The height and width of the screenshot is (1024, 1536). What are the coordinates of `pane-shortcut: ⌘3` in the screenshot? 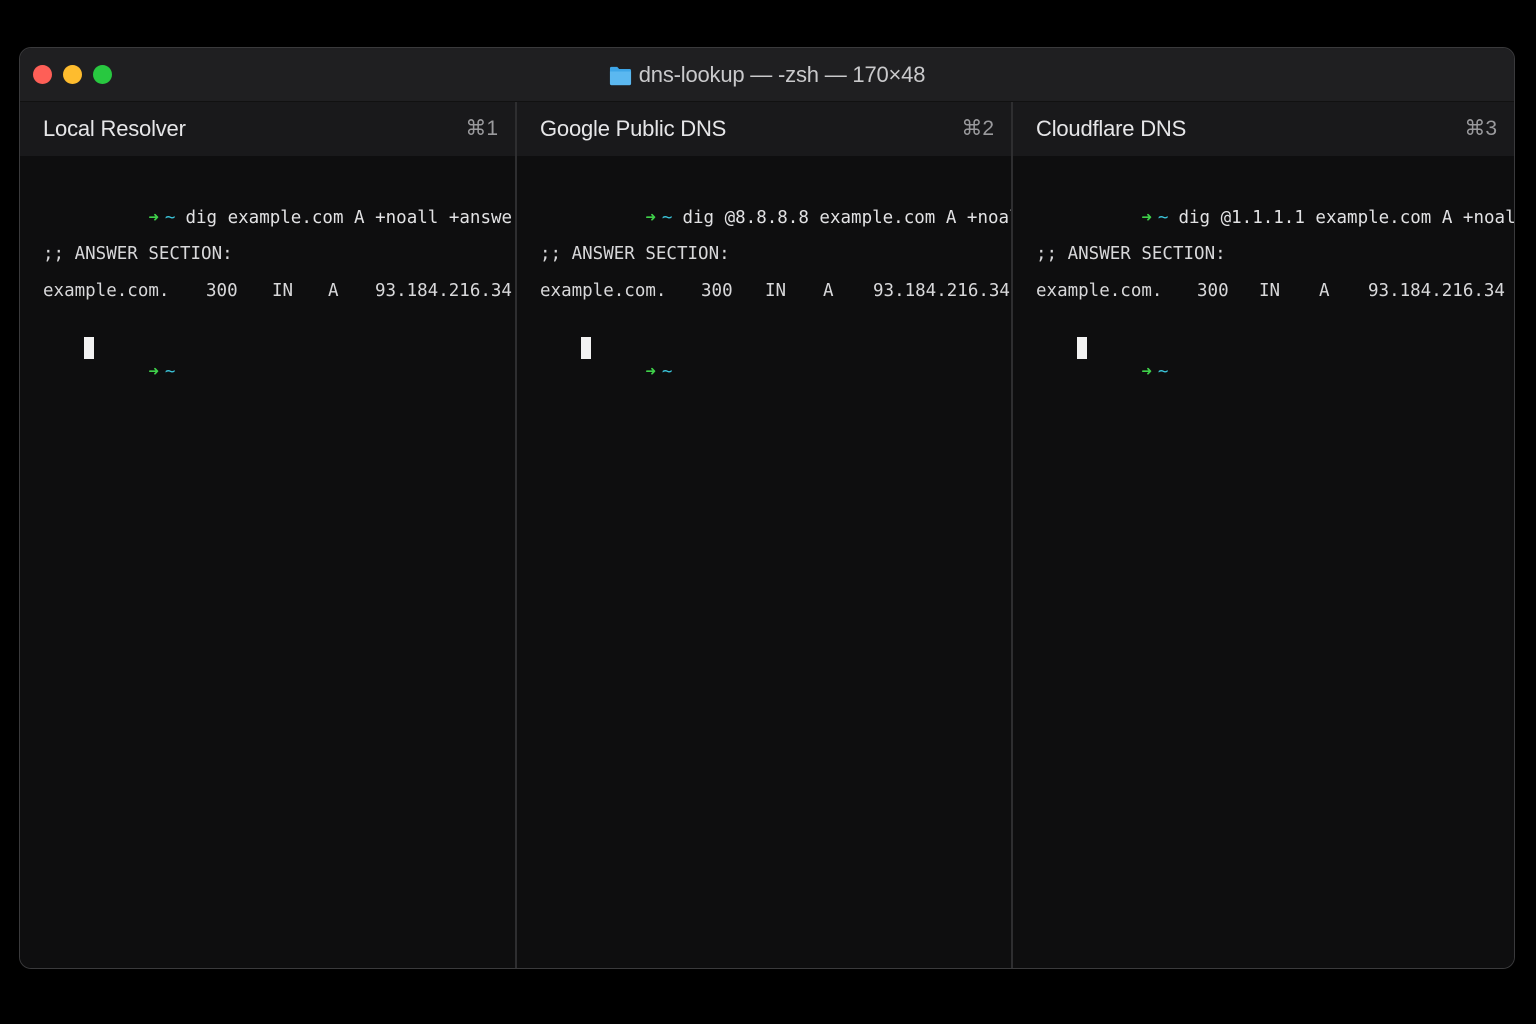 It's located at (1480, 128).